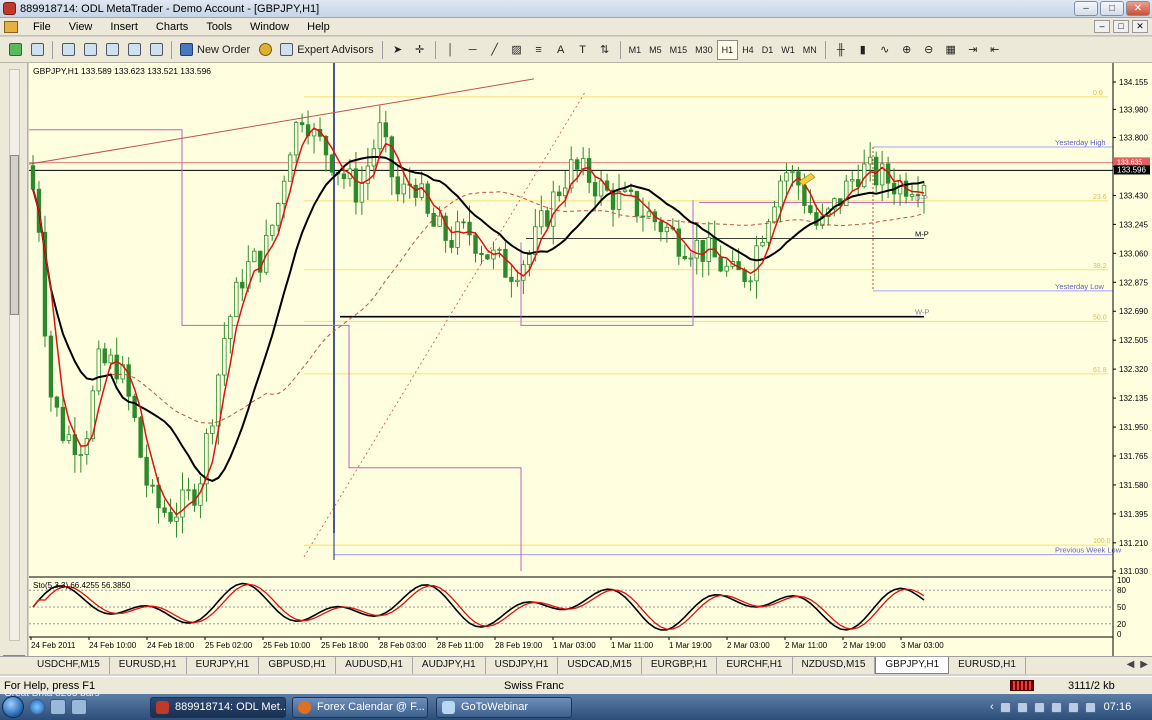 Image resolution: width=1152 pixels, height=720 pixels. I want to click on time-tick-label: 28 Feb 03:00, so click(403, 645).